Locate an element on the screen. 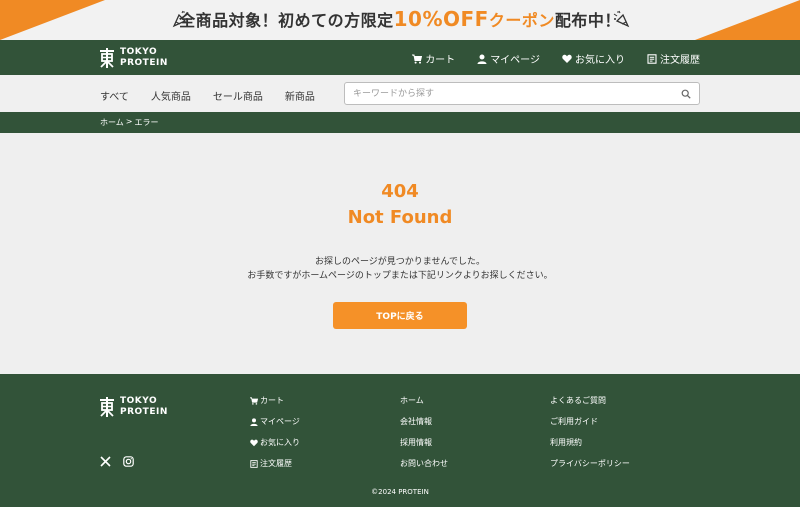  x-icon is located at coordinates (105, 461).